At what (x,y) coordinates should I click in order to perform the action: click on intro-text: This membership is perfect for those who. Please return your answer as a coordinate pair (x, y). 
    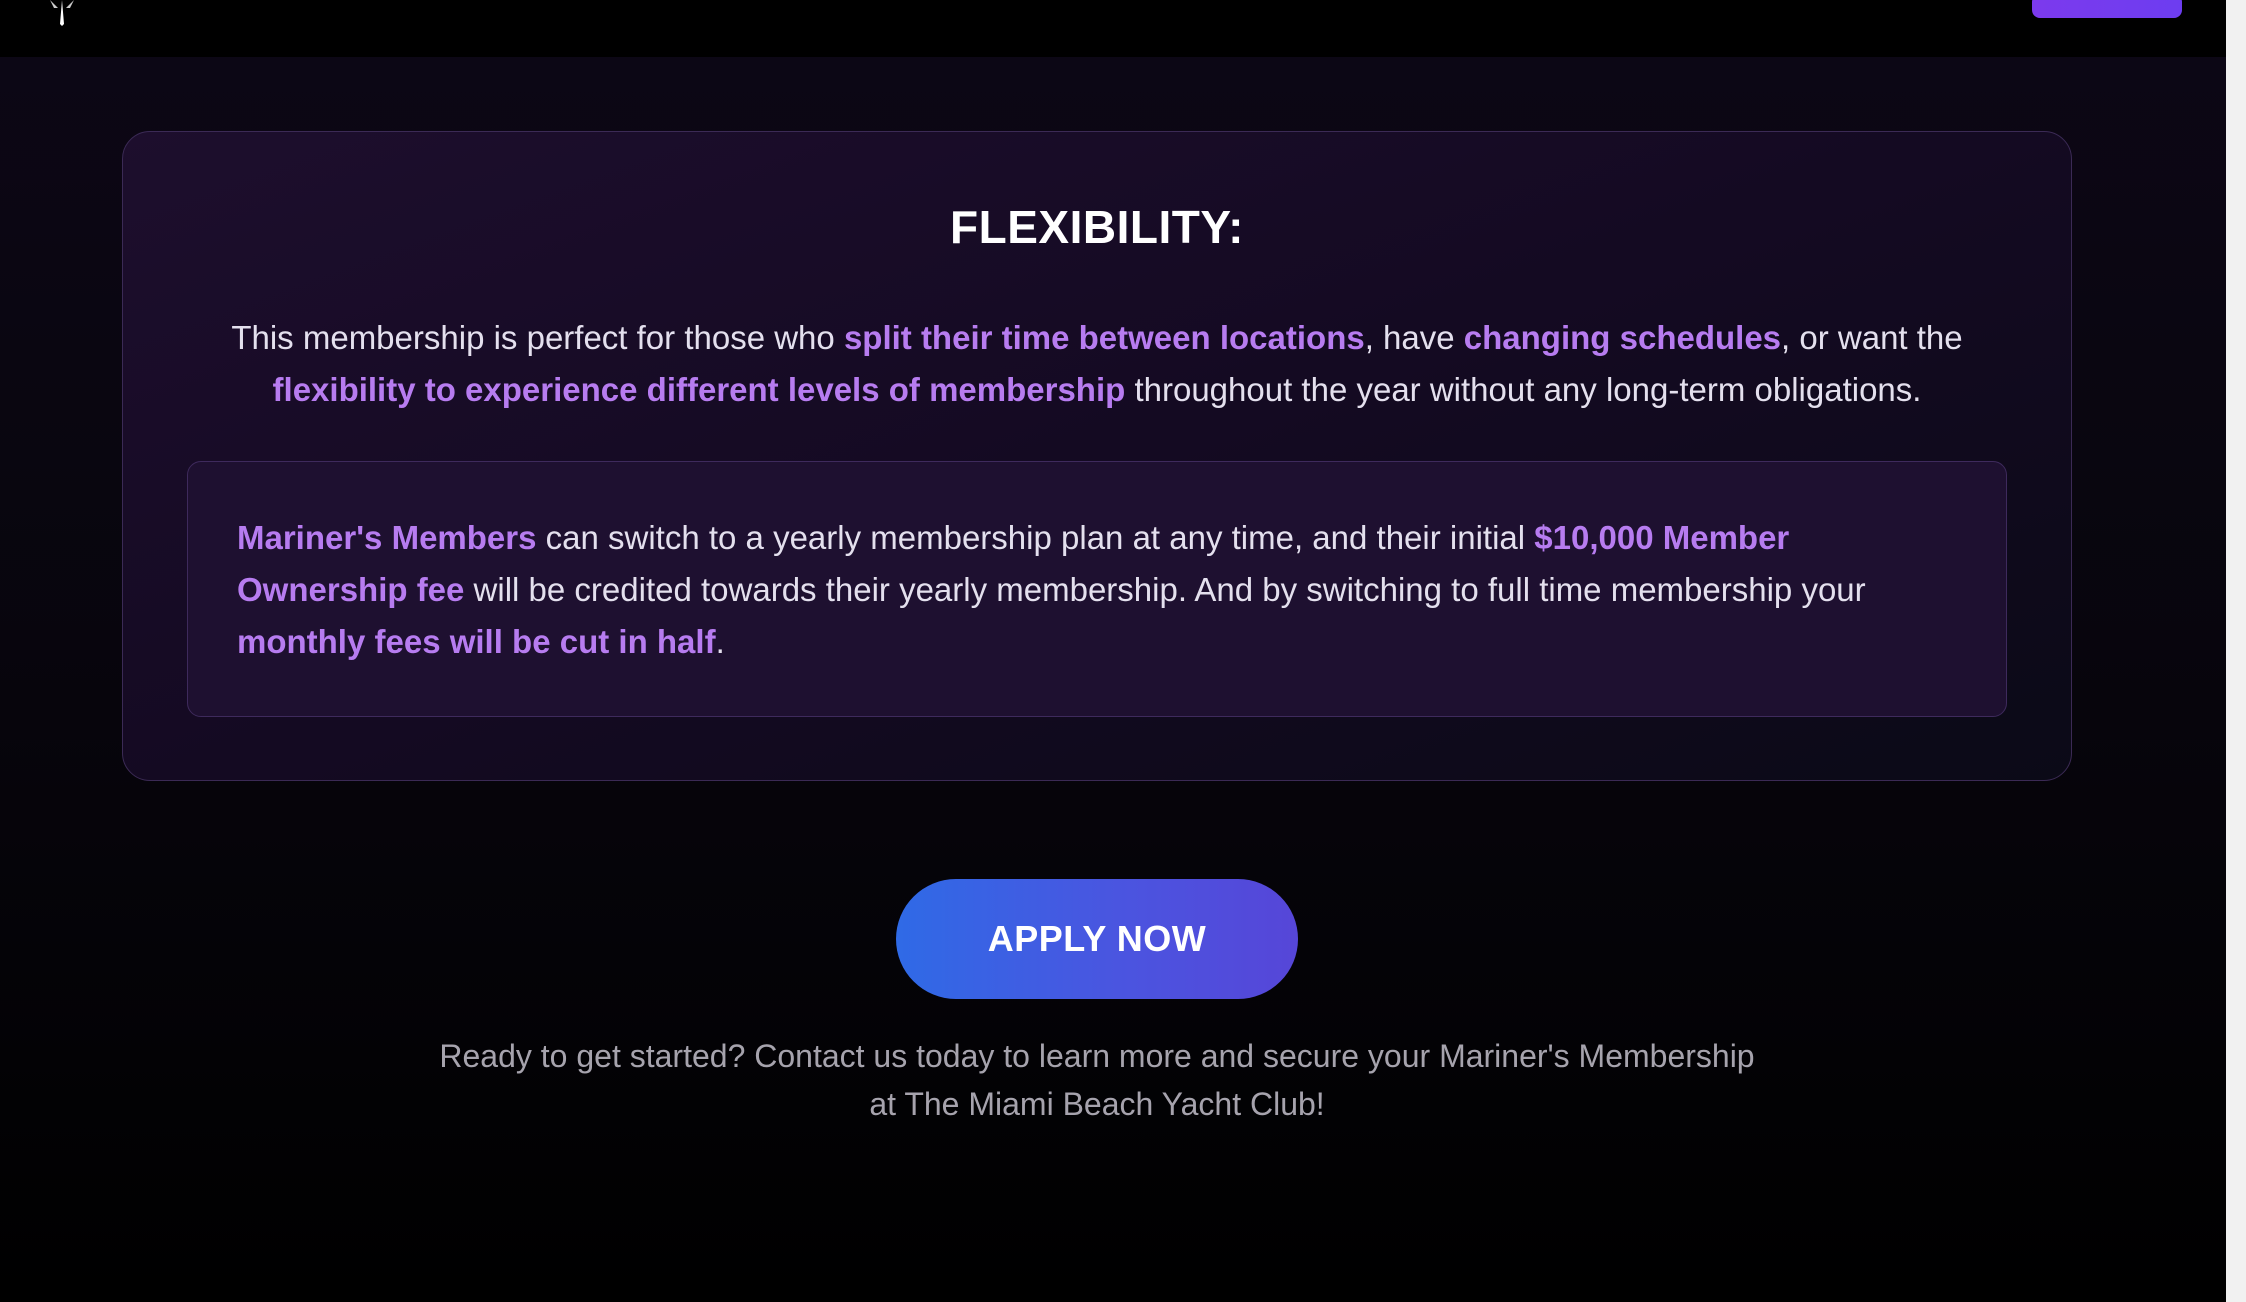
    Looking at the image, I should click on (537, 337).